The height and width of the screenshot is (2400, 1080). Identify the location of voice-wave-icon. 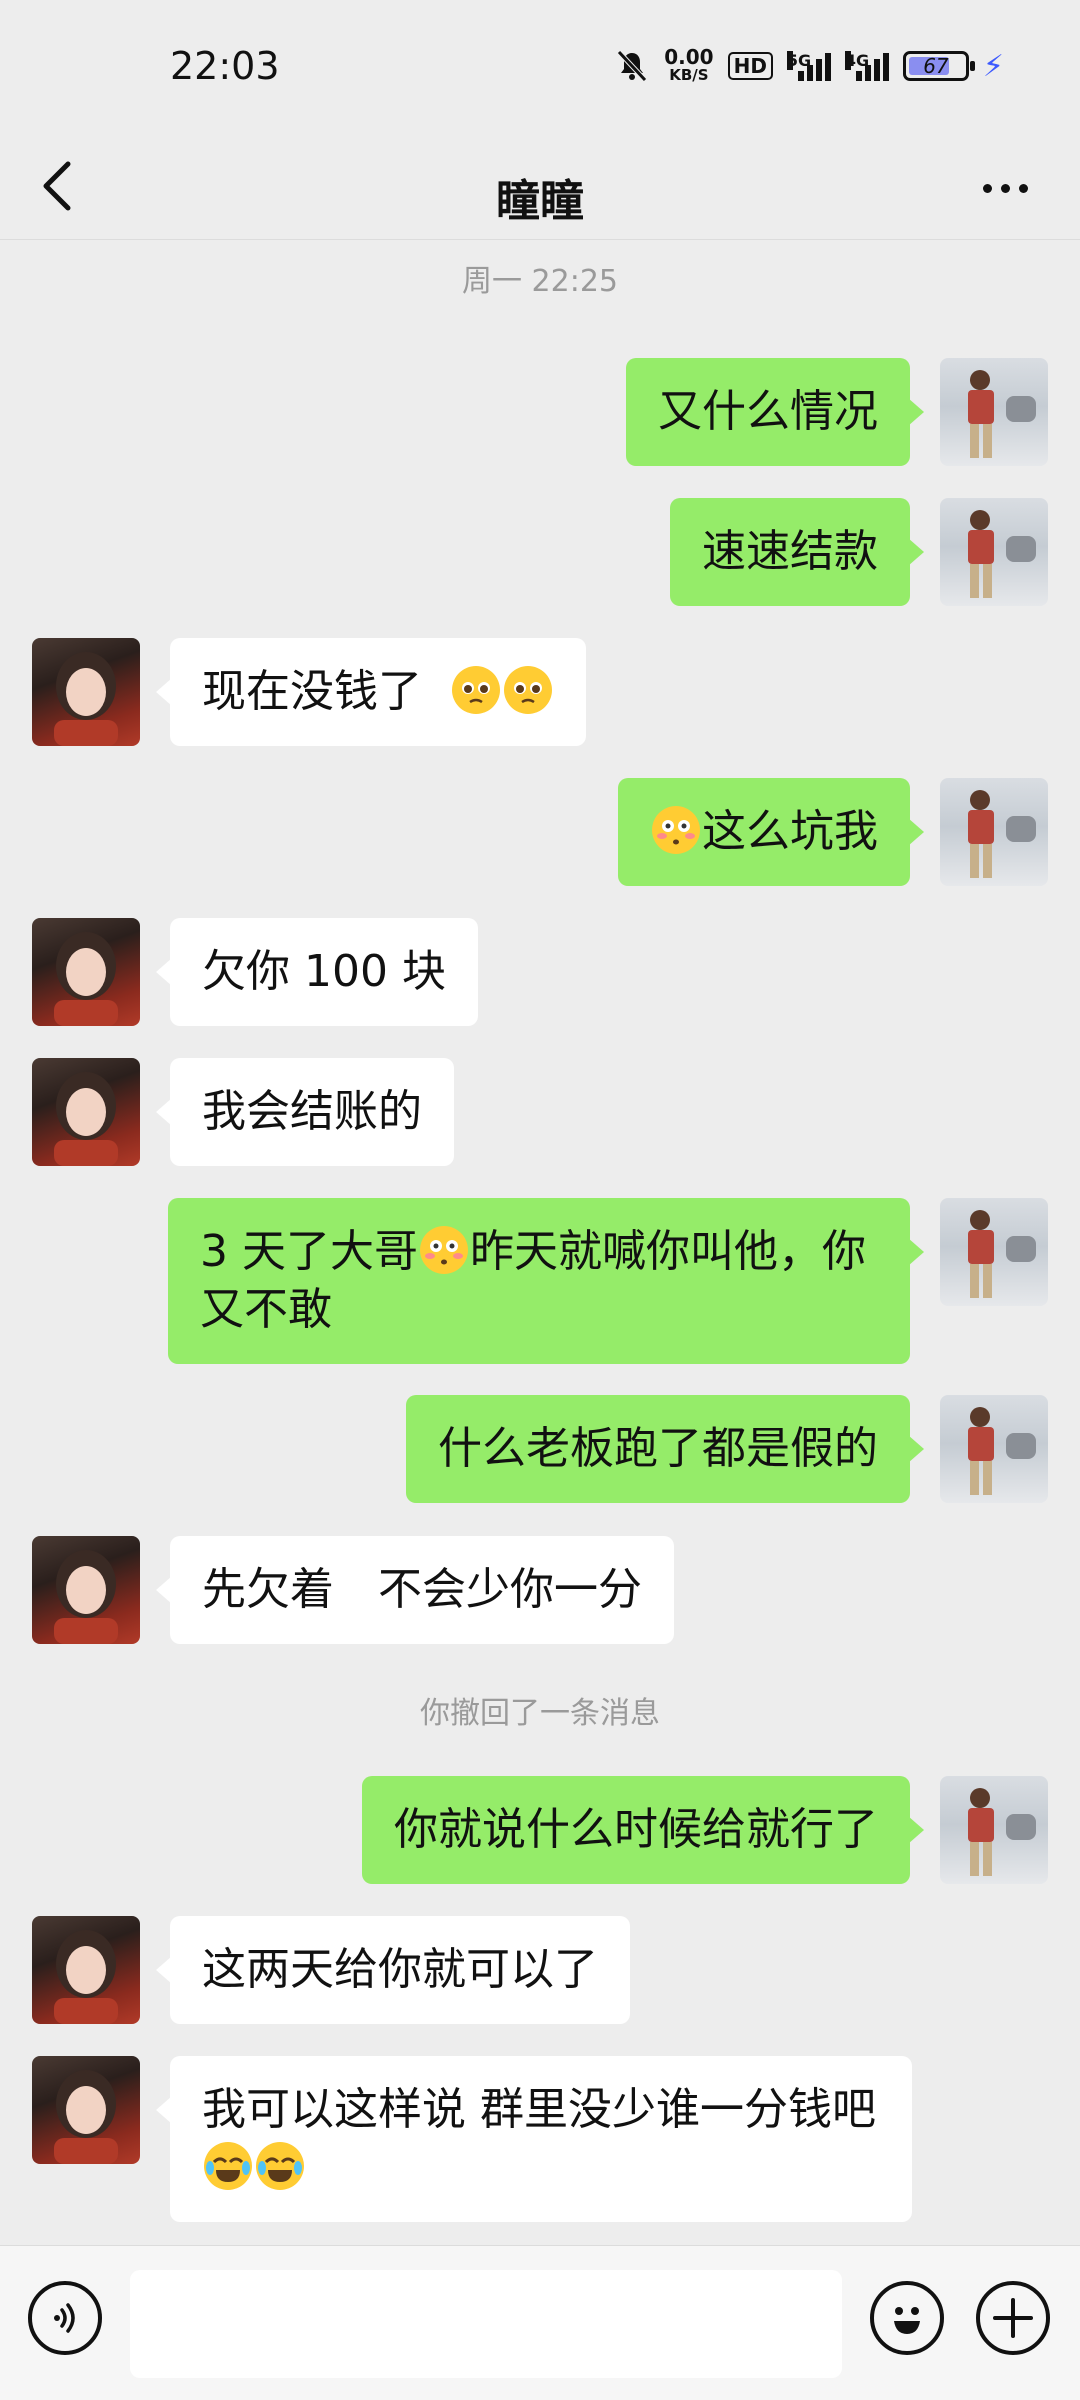
(64, 2318).